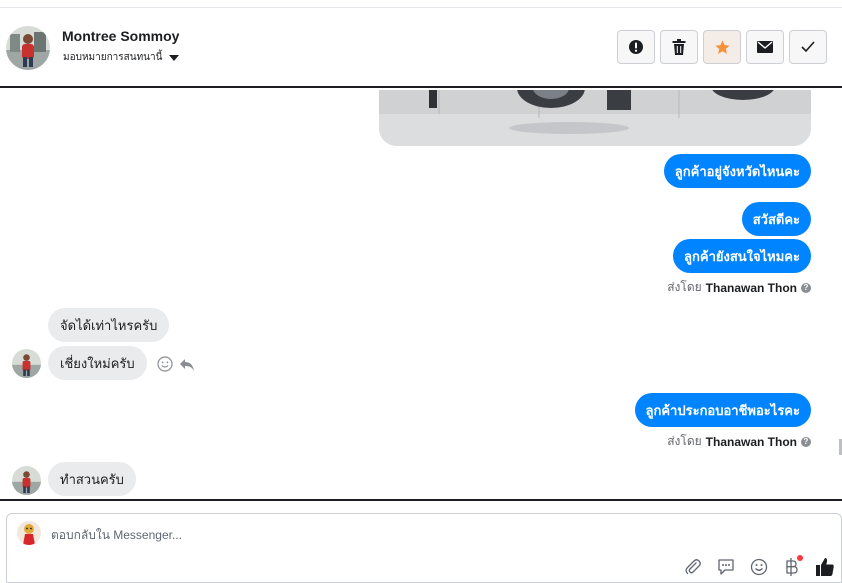  Describe the element at coordinates (187, 364) in the screenshot. I see `reply-arrow-icon` at that location.